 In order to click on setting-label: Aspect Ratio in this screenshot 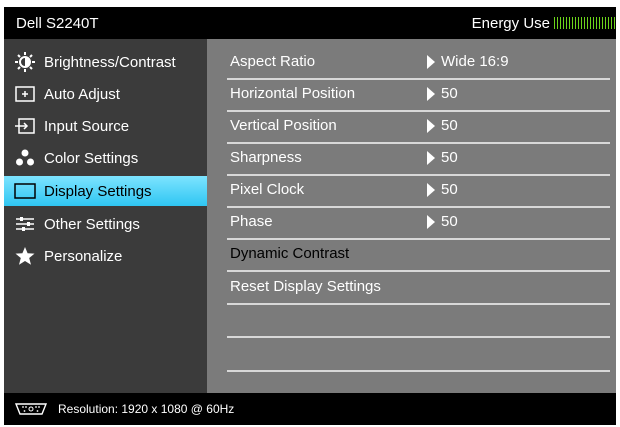, I will do `click(273, 61)`.